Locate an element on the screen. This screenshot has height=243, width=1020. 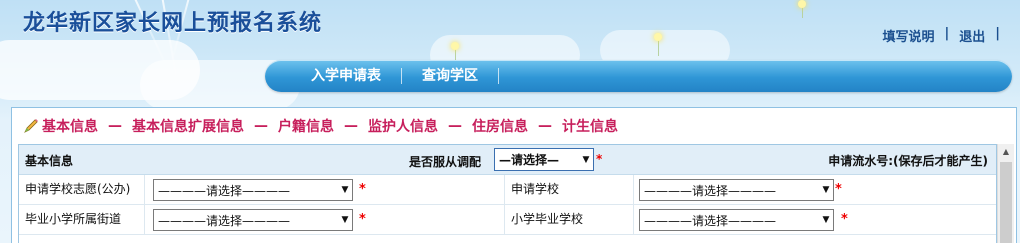
primary-school-street-select: ————请选择———— ▼ is located at coordinates (253, 220).